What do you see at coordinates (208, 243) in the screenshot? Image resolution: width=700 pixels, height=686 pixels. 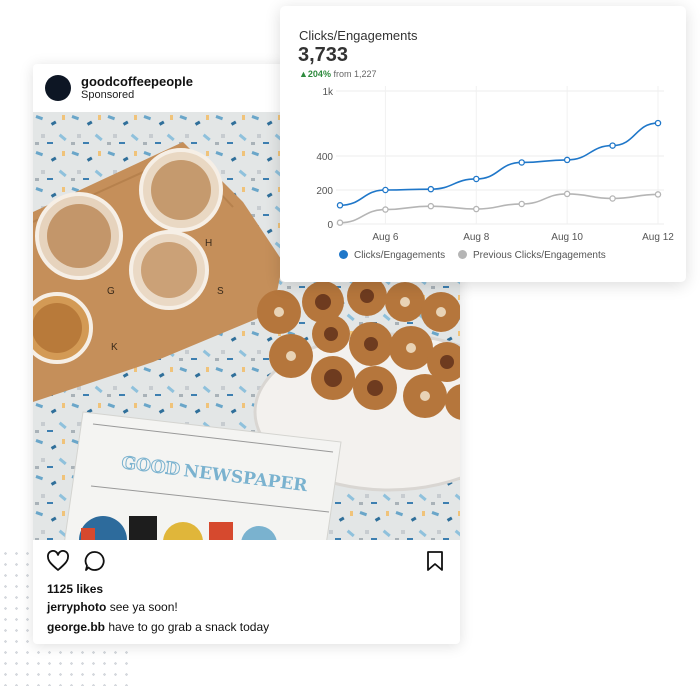 I see `board-letter-h: H` at bounding box center [208, 243].